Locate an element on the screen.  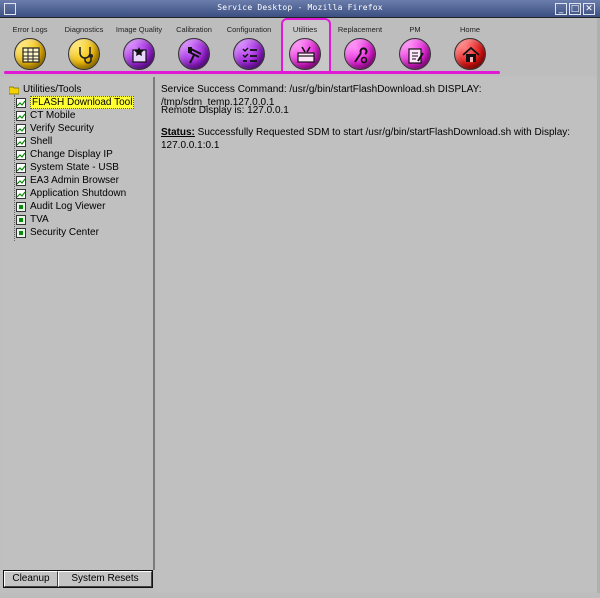
caliper-icon is located at coordinates (195, 55).